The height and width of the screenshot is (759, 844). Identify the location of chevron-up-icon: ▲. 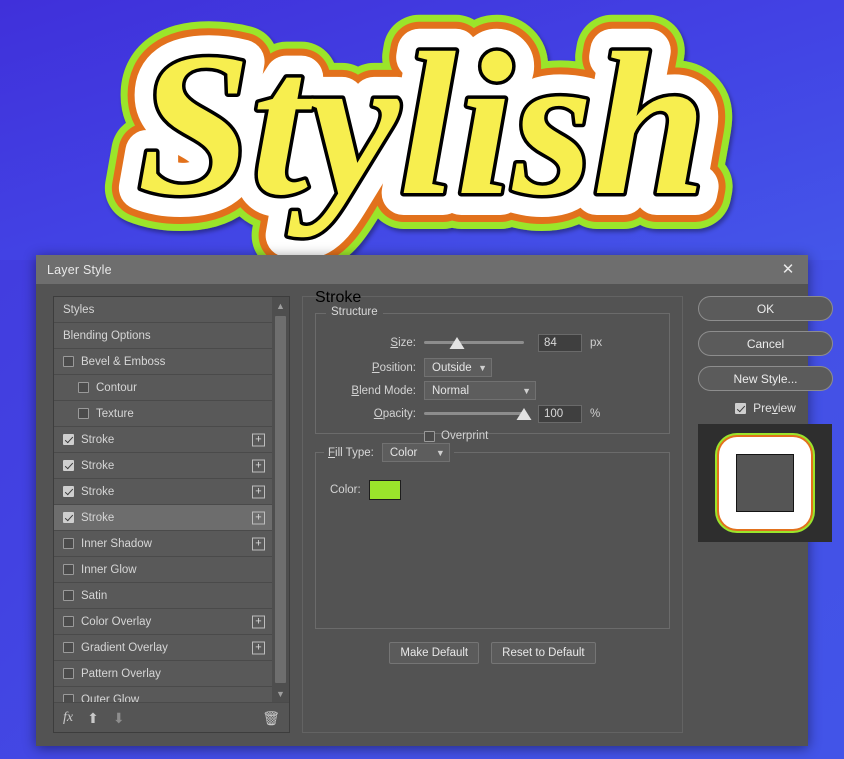
(280, 305).